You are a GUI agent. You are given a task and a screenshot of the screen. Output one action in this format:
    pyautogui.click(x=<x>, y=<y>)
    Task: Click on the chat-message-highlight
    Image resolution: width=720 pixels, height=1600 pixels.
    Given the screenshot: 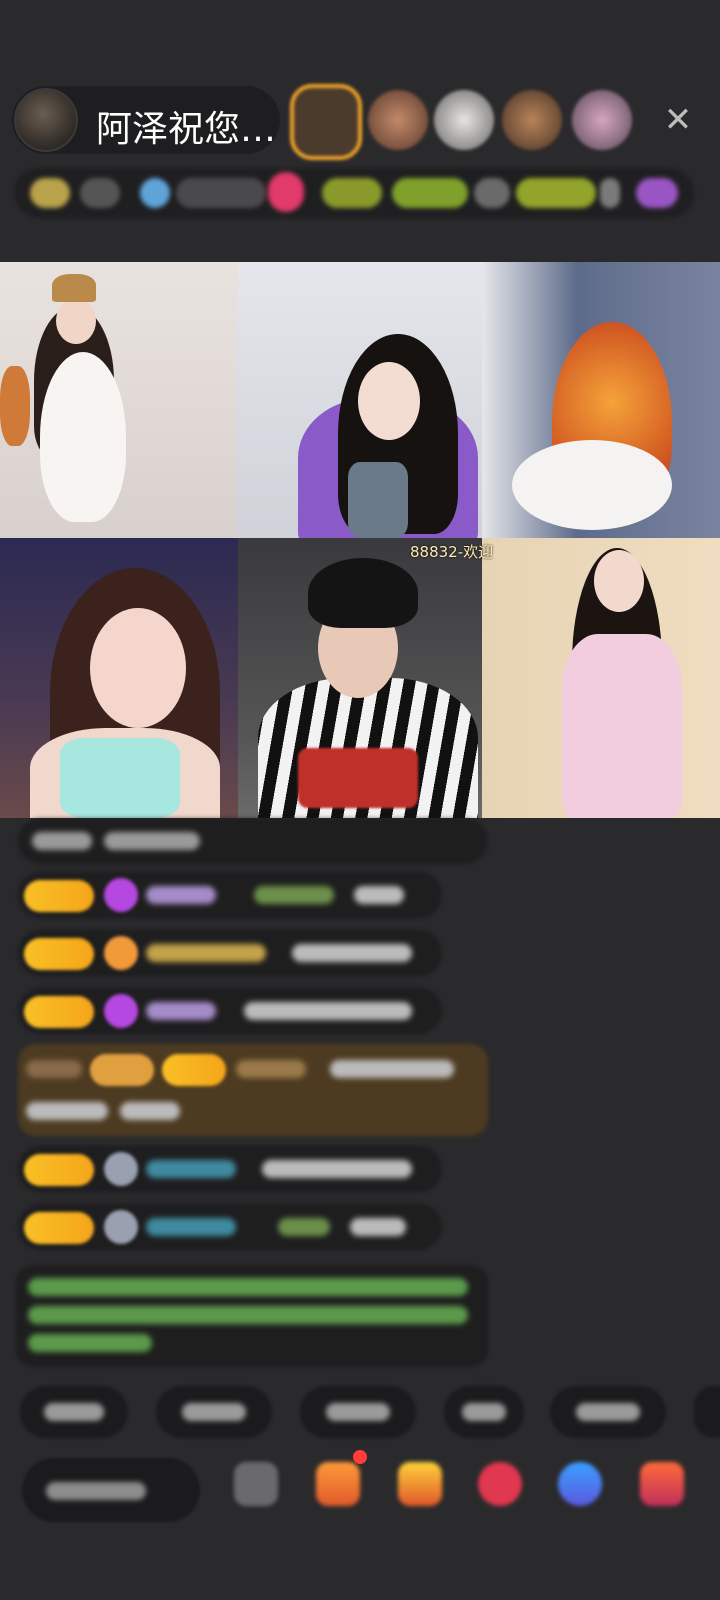 What is the action you would take?
    pyautogui.click(x=253, y=1090)
    